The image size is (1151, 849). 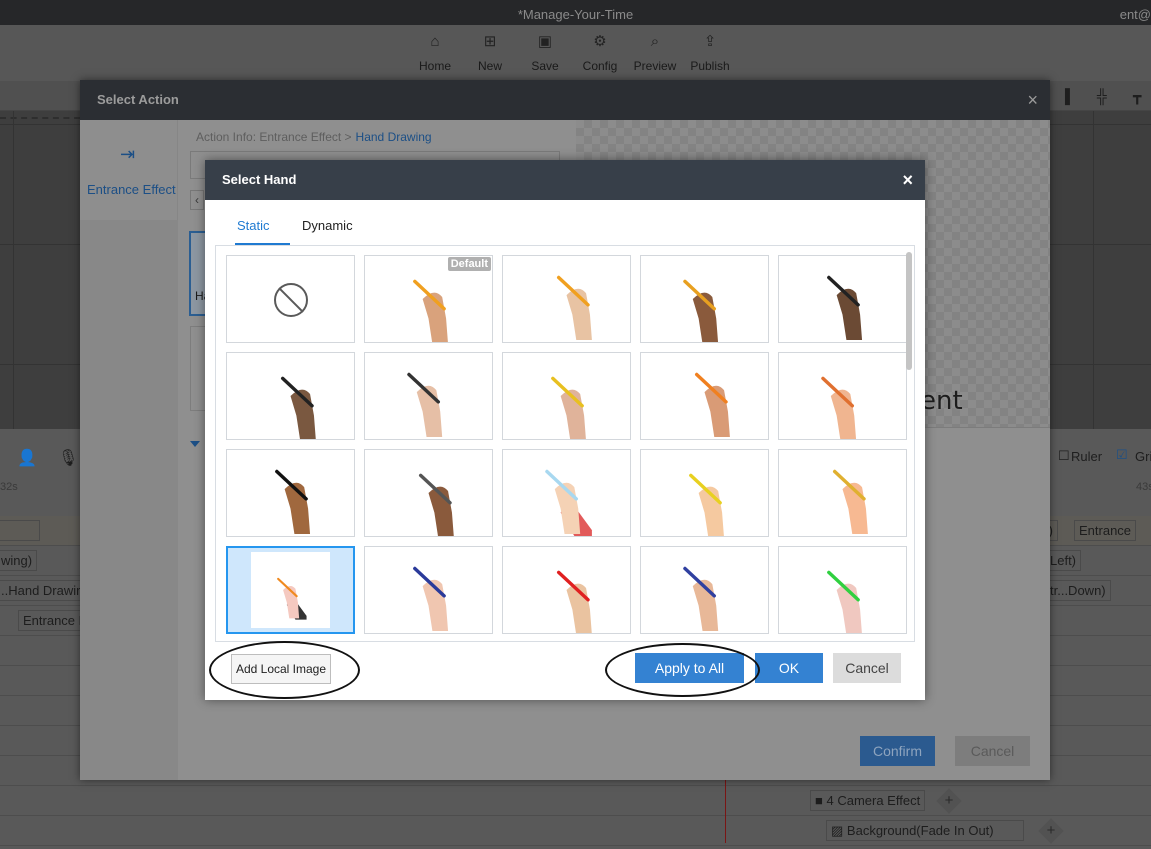 What do you see at coordinates (259, 179) in the screenshot?
I see `dialog-title: Select Hand` at bounding box center [259, 179].